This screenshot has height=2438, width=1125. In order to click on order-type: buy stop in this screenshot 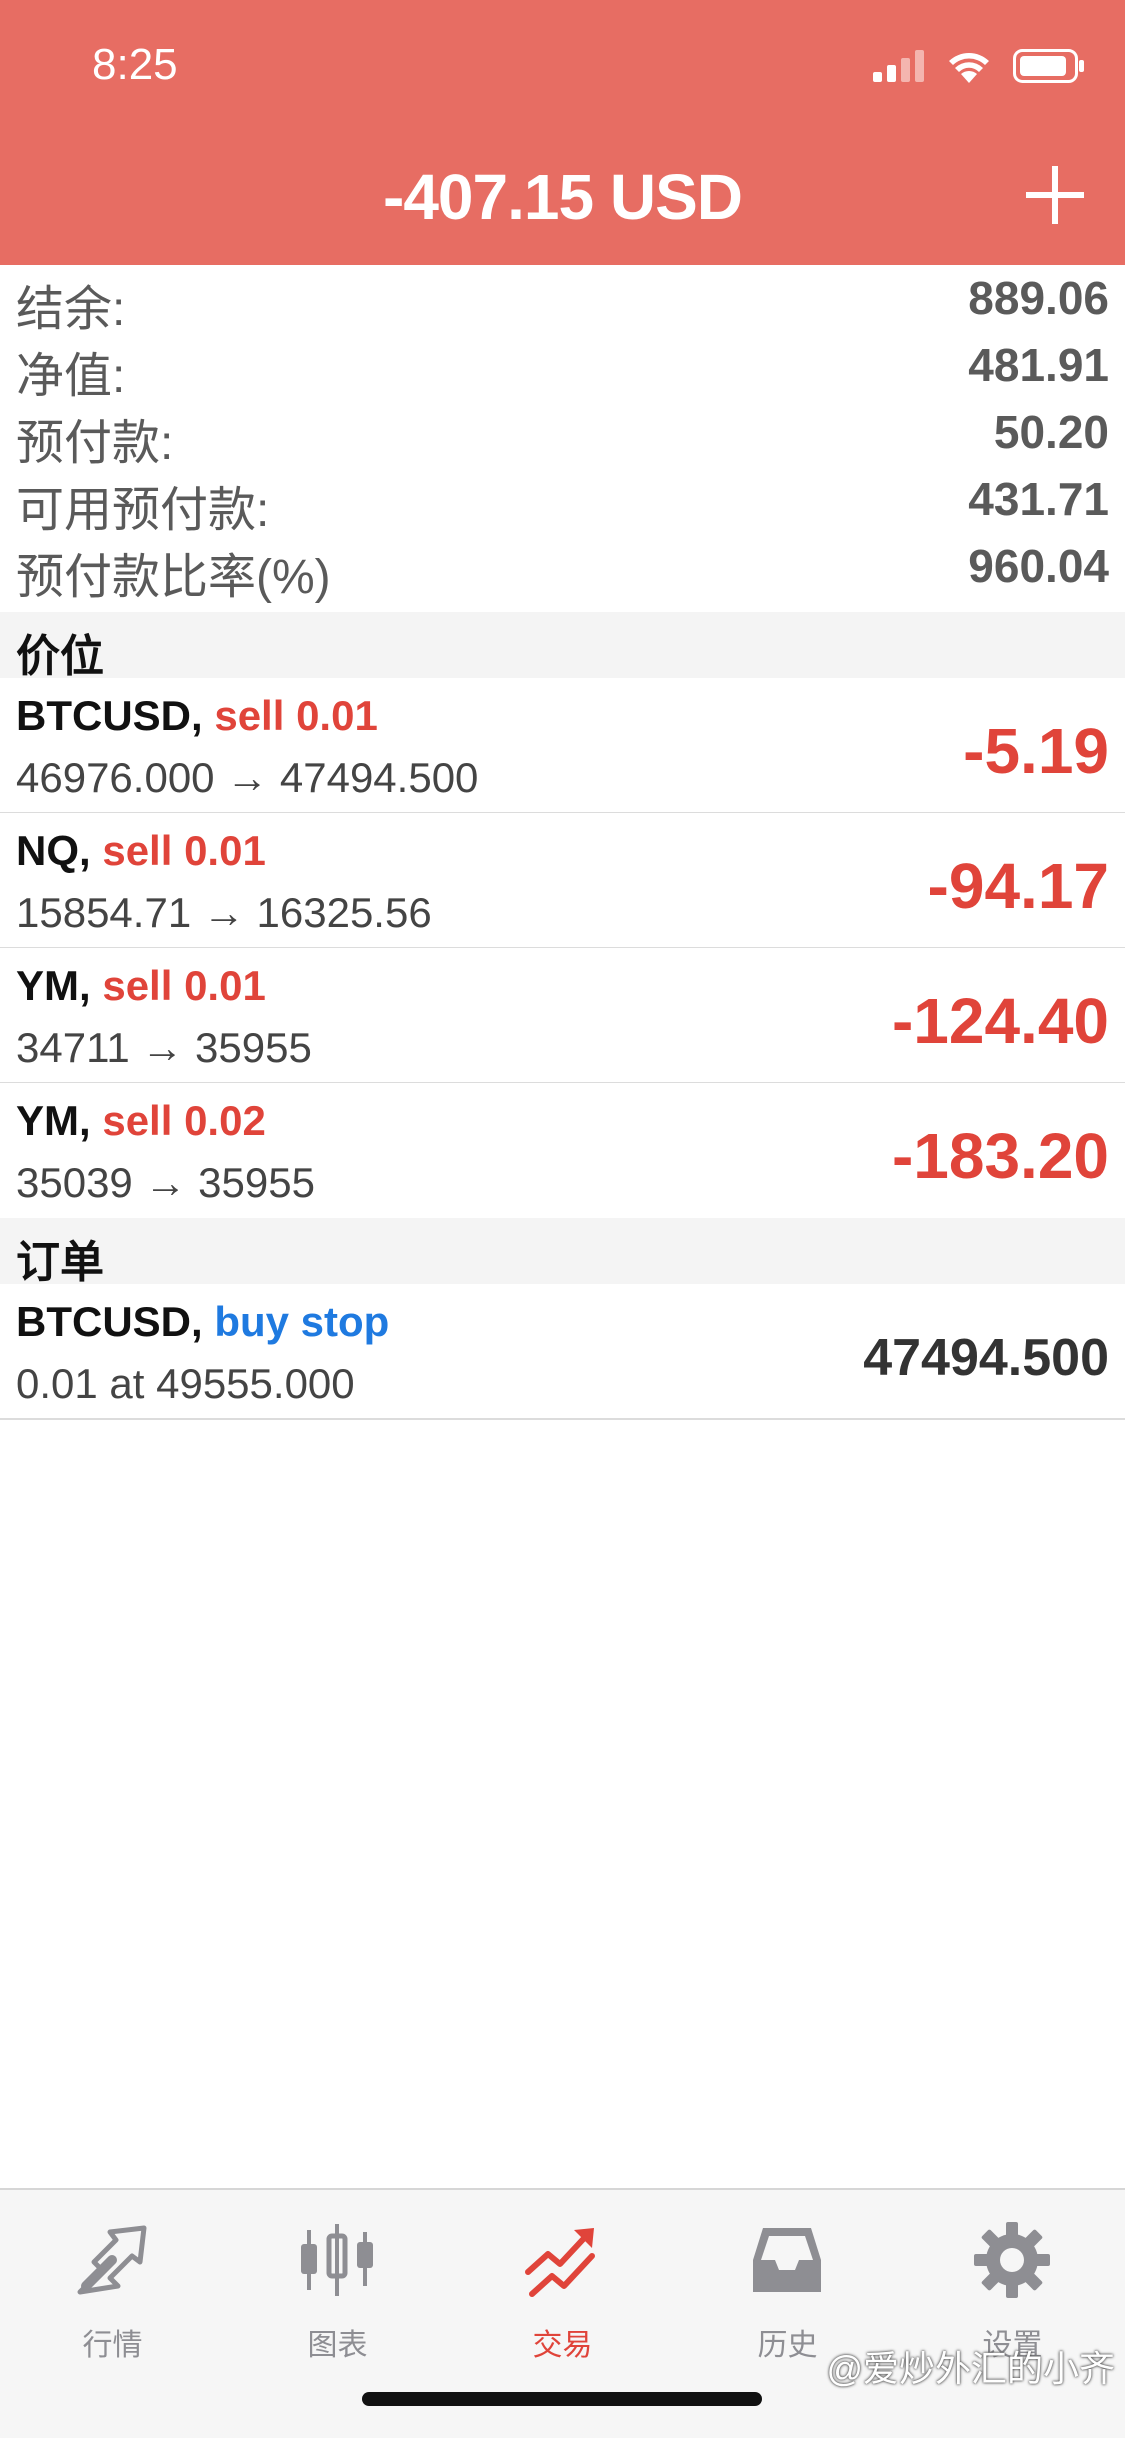, I will do `click(302, 1321)`.